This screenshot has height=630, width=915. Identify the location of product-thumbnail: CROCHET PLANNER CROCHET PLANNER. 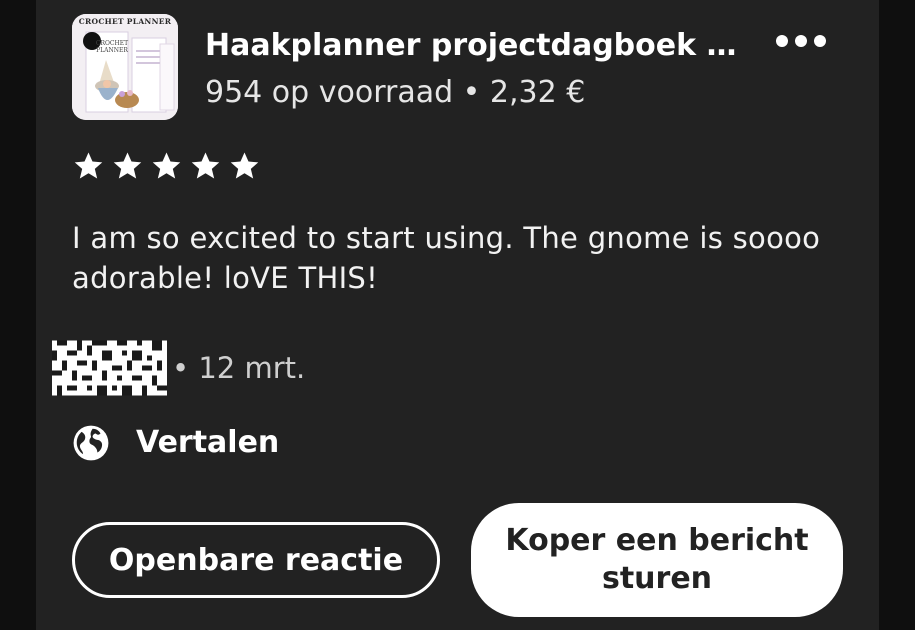
(125, 67).